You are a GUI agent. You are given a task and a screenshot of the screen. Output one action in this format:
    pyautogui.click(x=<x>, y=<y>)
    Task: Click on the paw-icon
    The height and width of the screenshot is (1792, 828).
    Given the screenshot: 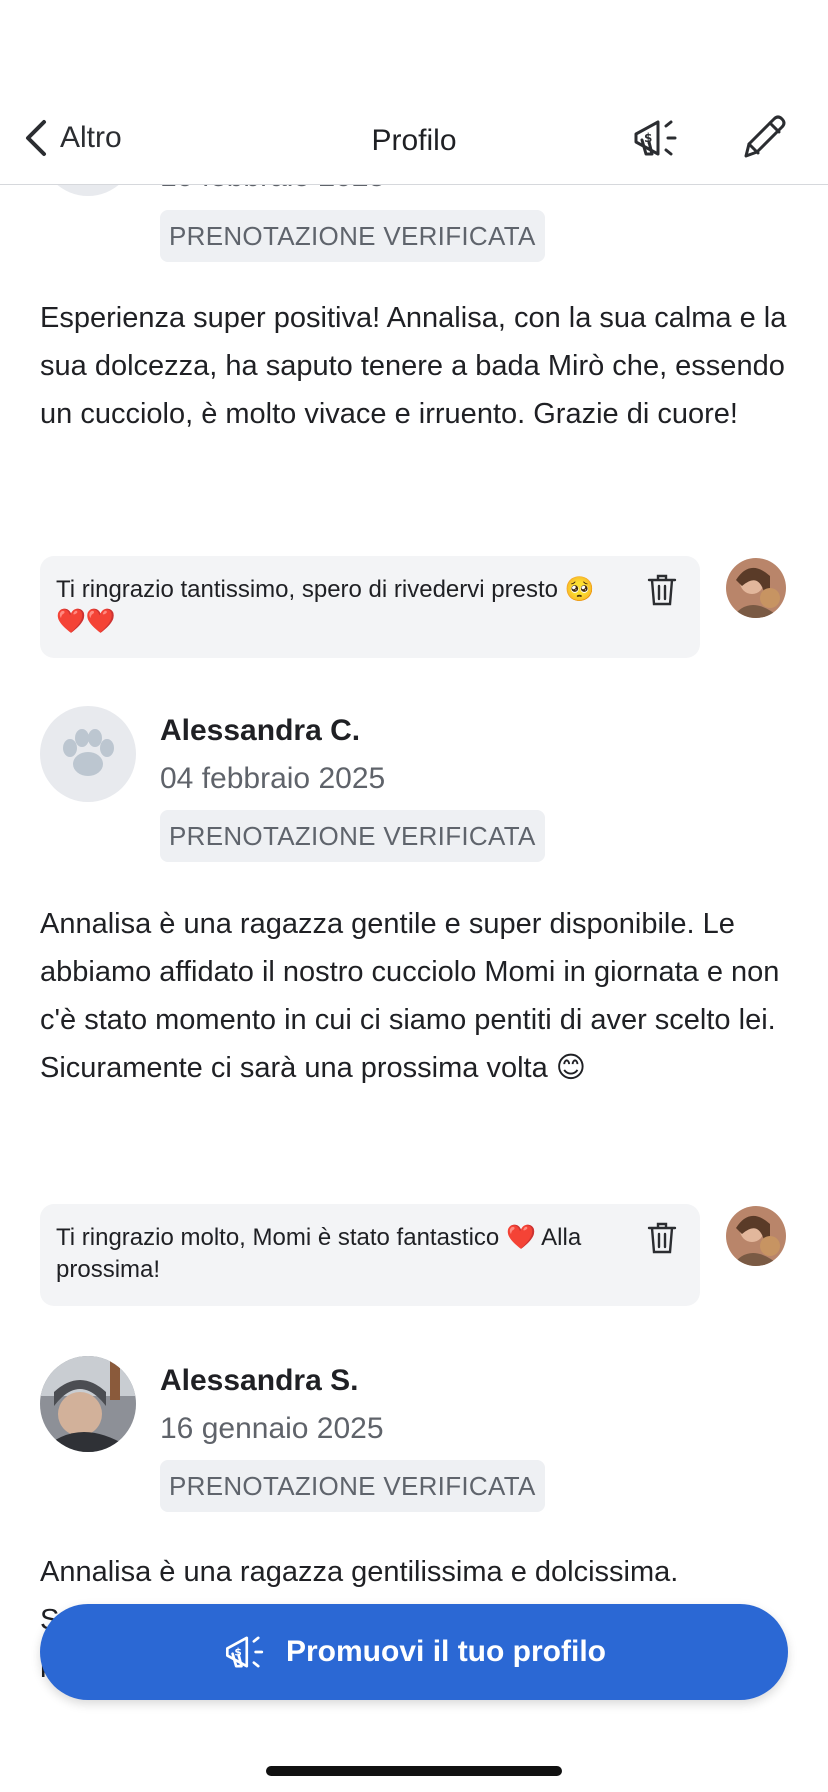 What is the action you would take?
    pyautogui.click(x=88, y=752)
    